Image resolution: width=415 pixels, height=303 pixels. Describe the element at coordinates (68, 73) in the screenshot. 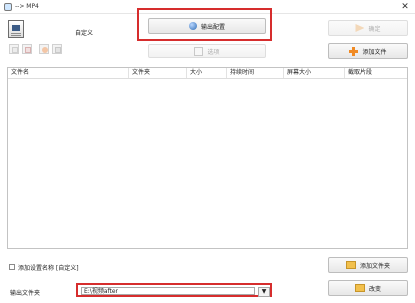

I see `column-header-filename: 文件名` at that location.